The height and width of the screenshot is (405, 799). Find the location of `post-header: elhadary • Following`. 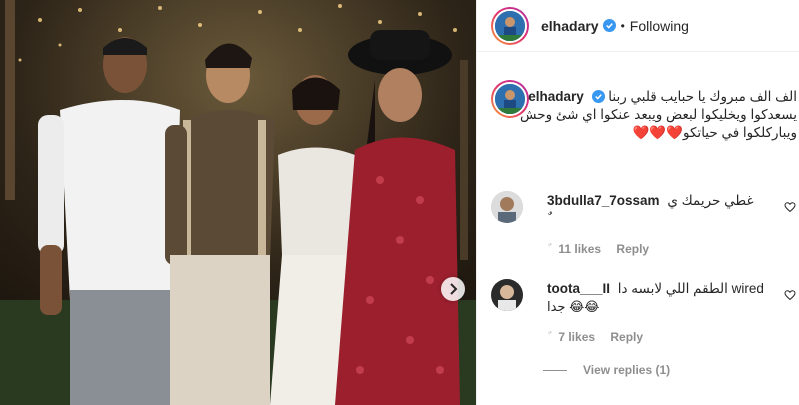

post-header: elhadary • Following is located at coordinates (638, 26).